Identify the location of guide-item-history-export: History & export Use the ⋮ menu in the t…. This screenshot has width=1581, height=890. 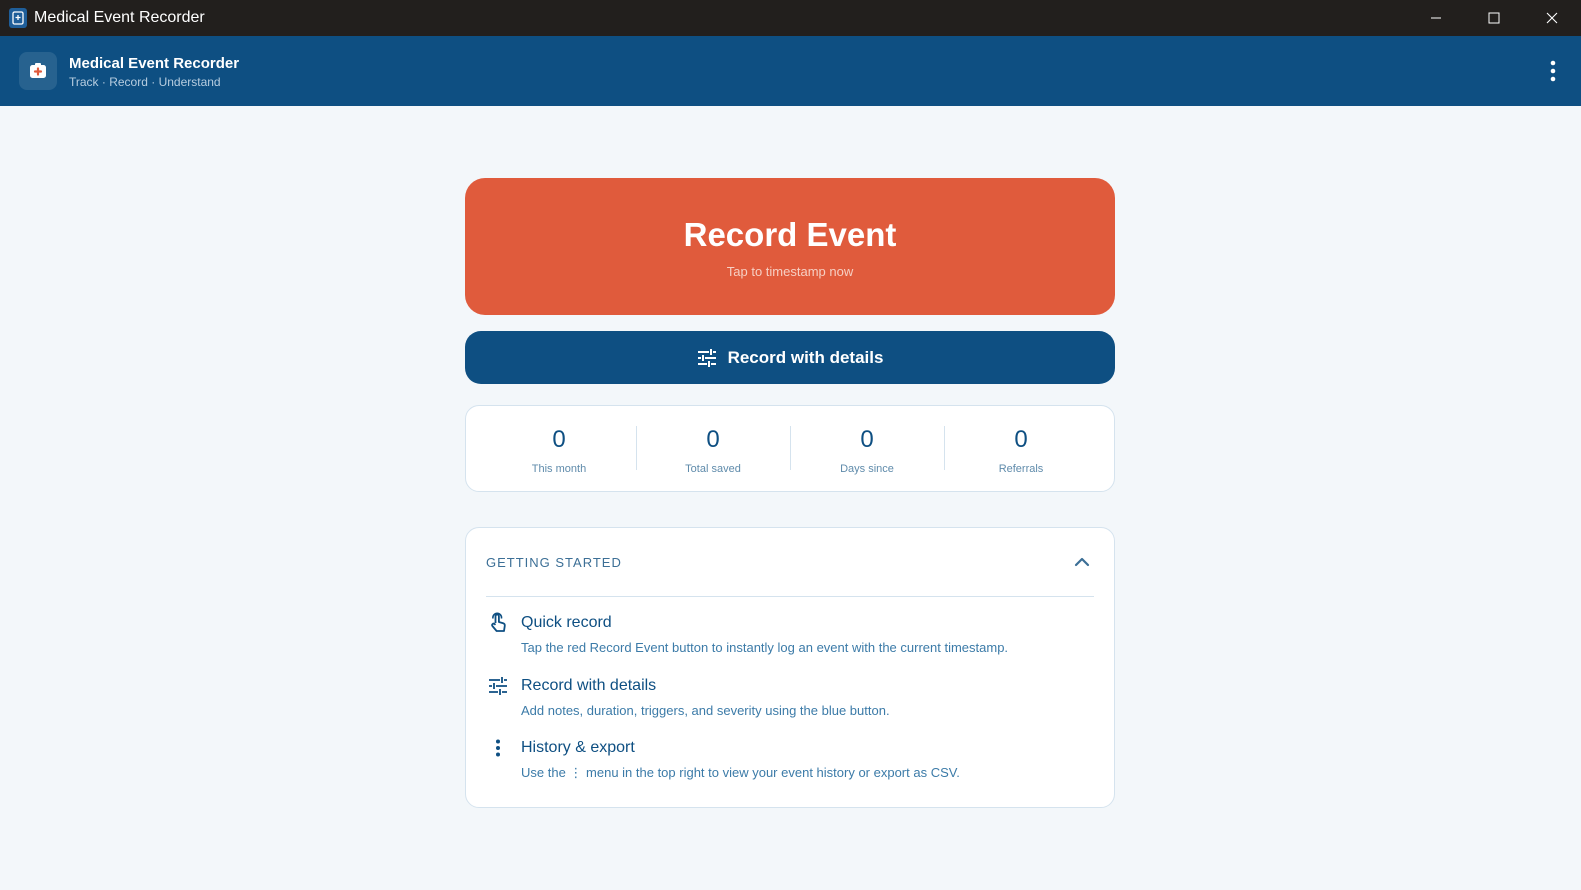
(790, 762).